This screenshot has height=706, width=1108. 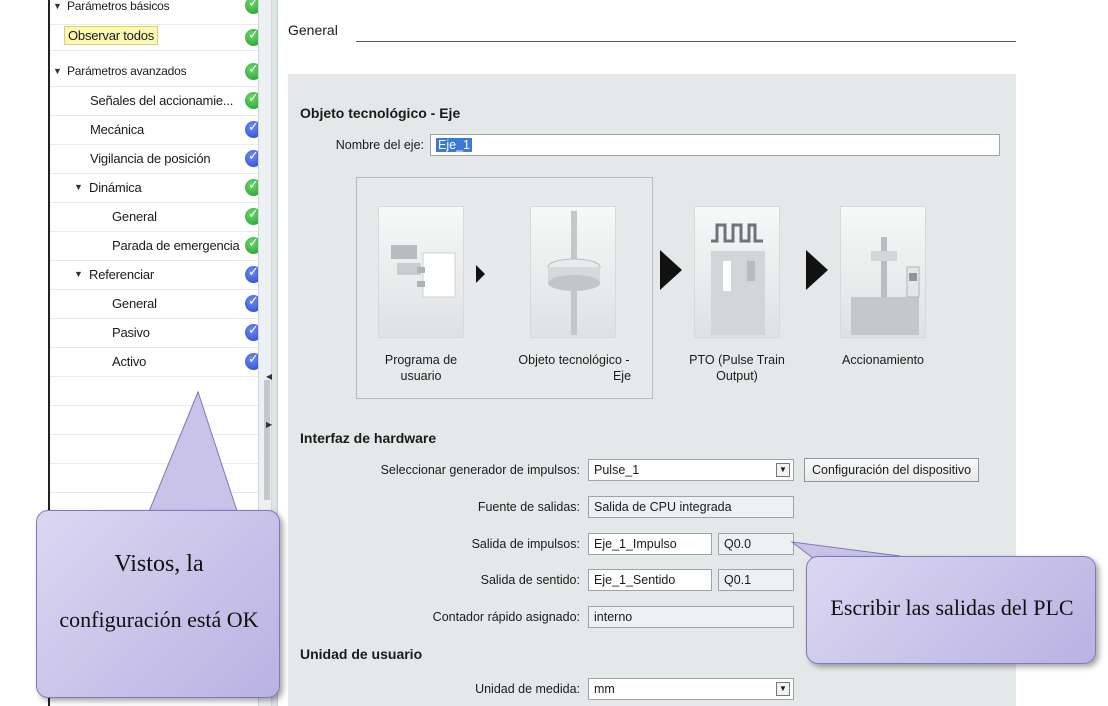 What do you see at coordinates (159, 564) in the screenshot?
I see `callout-left-line1: Vistos, la` at bounding box center [159, 564].